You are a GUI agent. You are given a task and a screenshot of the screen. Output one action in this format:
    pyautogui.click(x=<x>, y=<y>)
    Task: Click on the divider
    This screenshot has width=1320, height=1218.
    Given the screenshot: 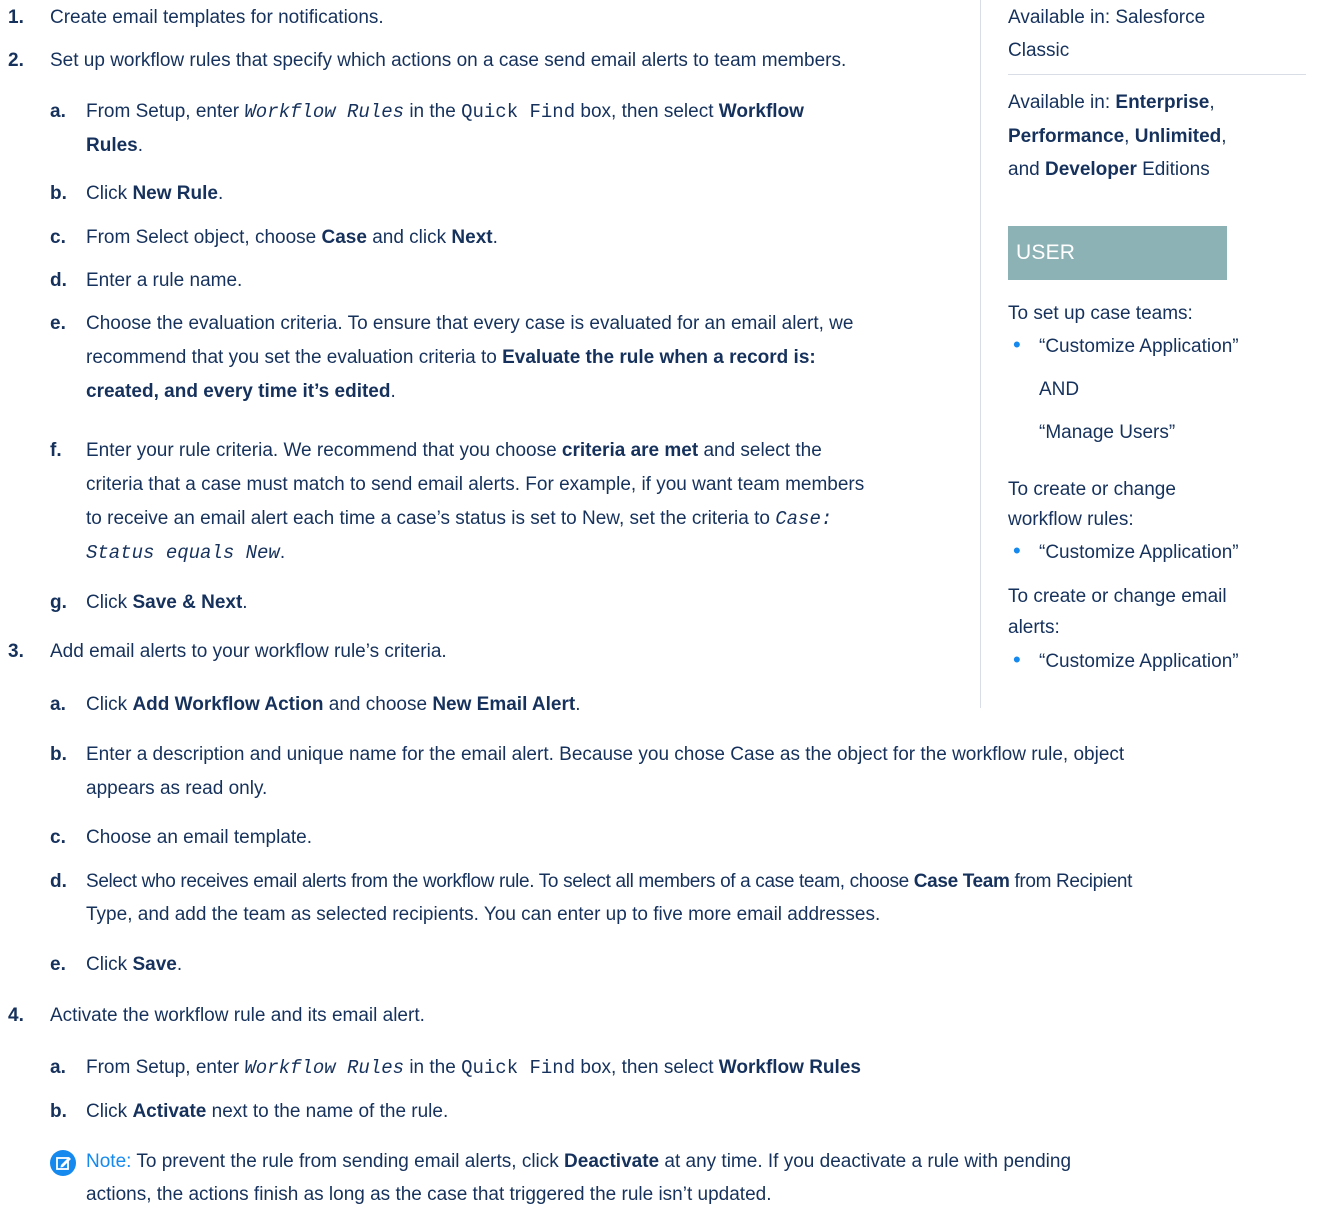 What is the action you would take?
    pyautogui.click(x=1157, y=74)
    